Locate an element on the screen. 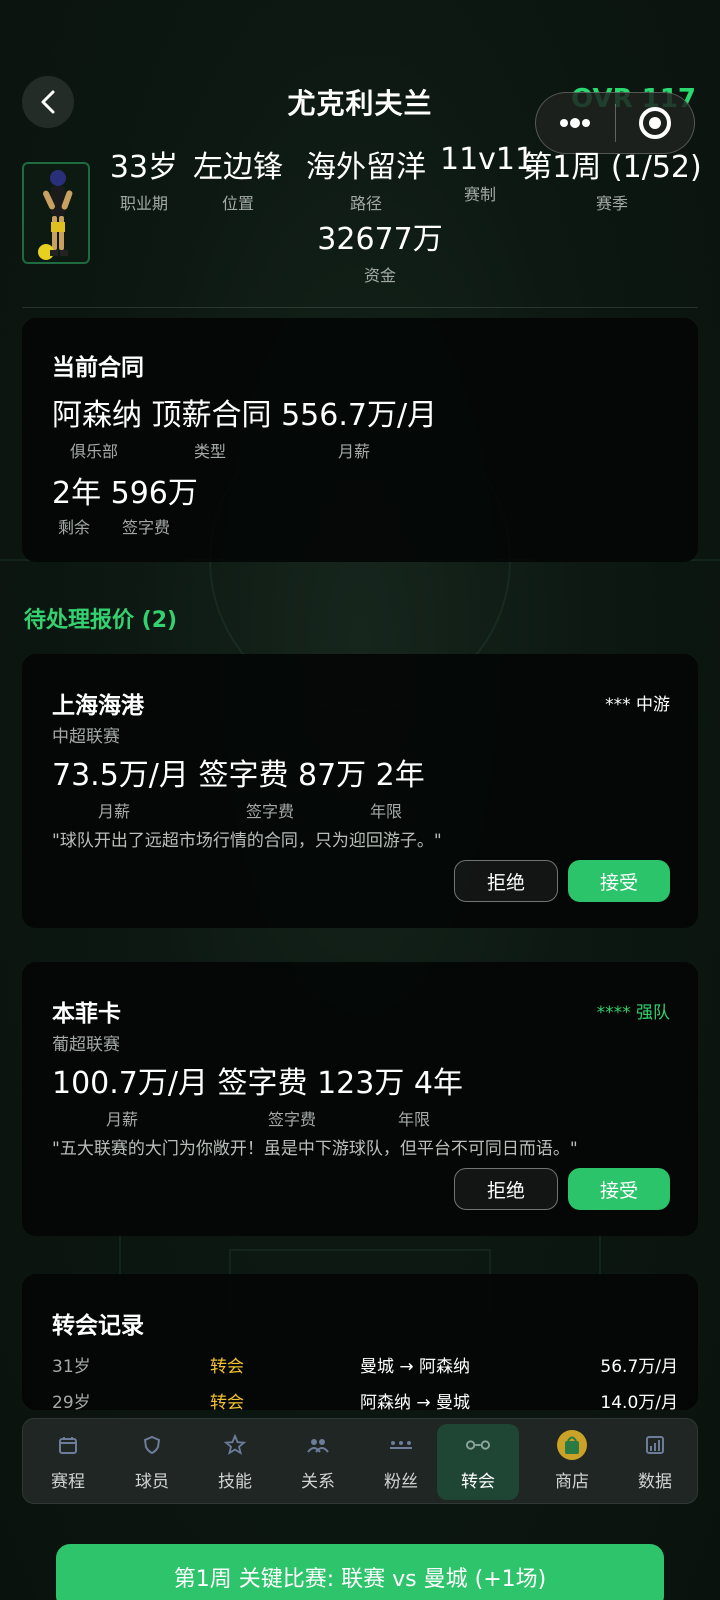 The height and width of the screenshot is (1600, 720). nav-item-shop: 商店 is located at coordinates (572, 1462).